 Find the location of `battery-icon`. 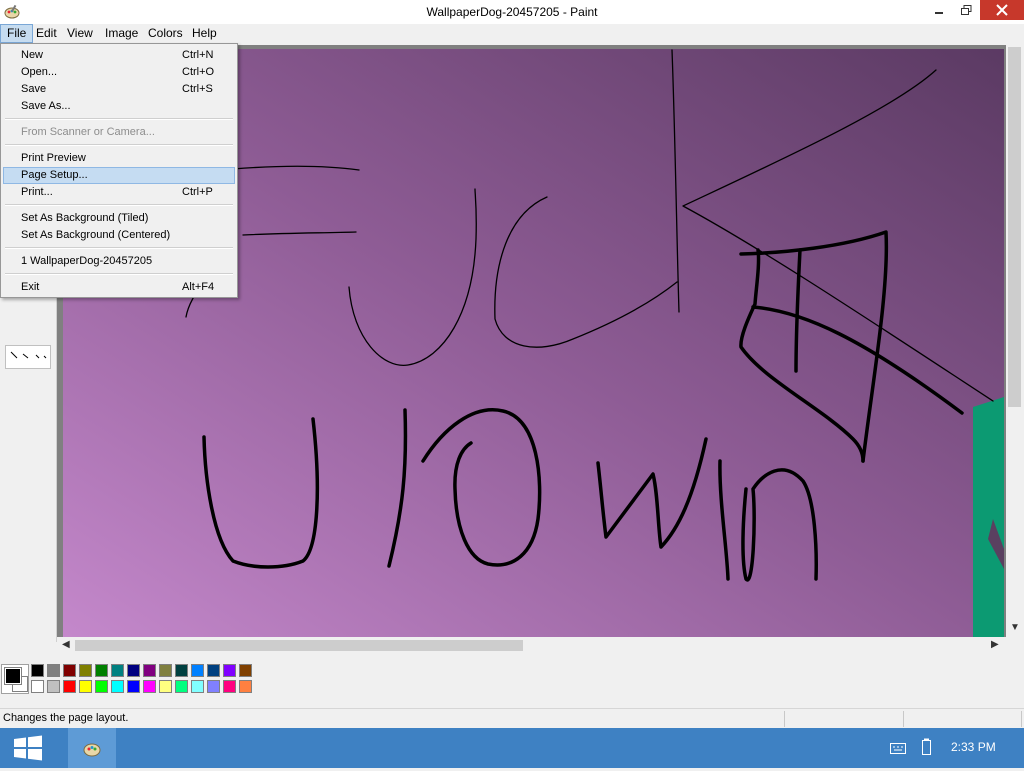

battery-icon is located at coordinates (927, 748).